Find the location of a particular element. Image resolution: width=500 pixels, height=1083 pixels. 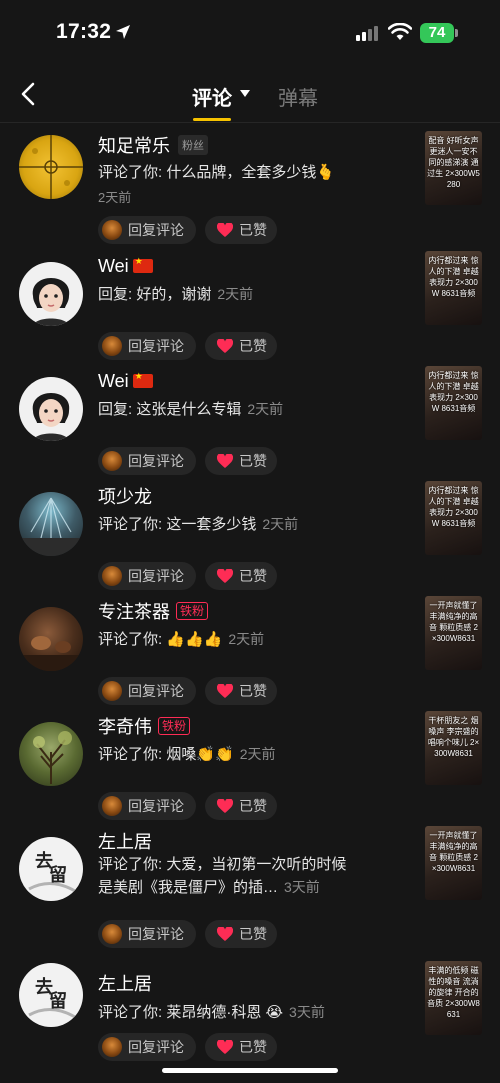

user-name: 项少龙 is located at coordinates (125, 496).